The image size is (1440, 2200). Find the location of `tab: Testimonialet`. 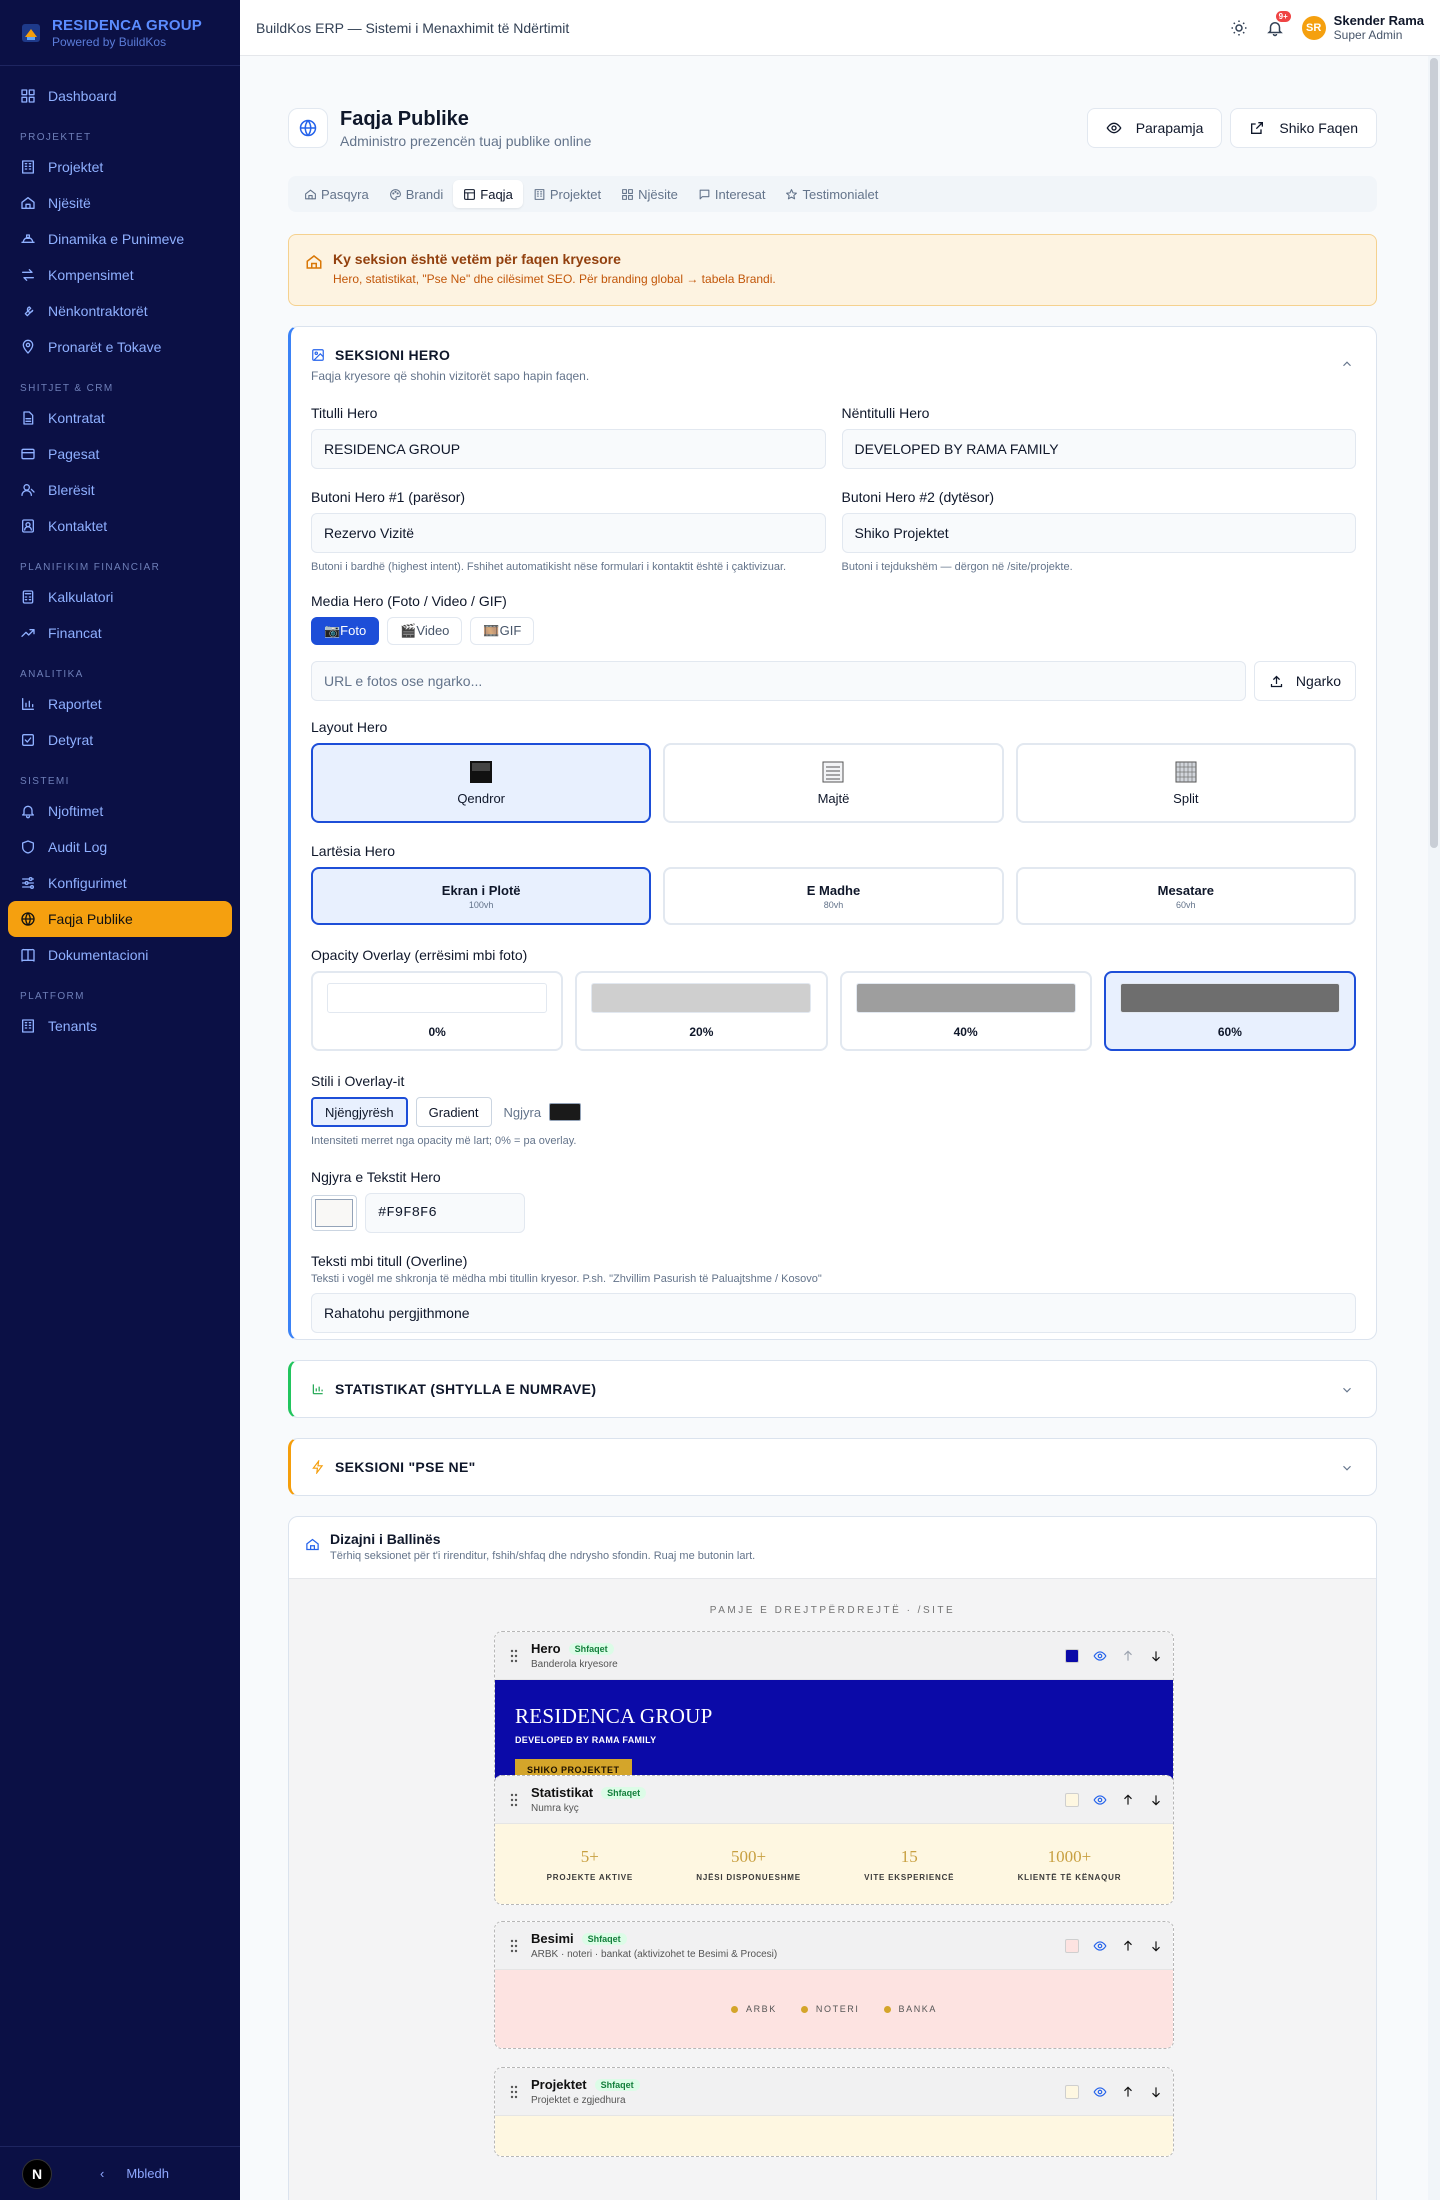

tab: Testimonialet is located at coordinates (831, 194).